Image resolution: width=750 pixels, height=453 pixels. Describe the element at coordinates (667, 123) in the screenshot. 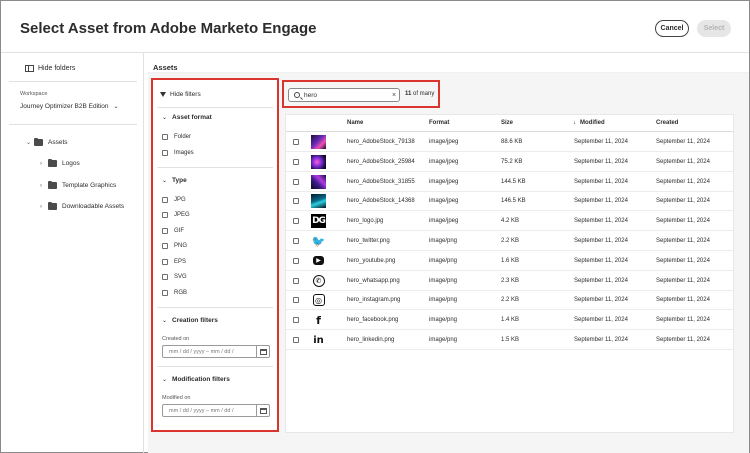

I see `column-header-created: Created` at that location.